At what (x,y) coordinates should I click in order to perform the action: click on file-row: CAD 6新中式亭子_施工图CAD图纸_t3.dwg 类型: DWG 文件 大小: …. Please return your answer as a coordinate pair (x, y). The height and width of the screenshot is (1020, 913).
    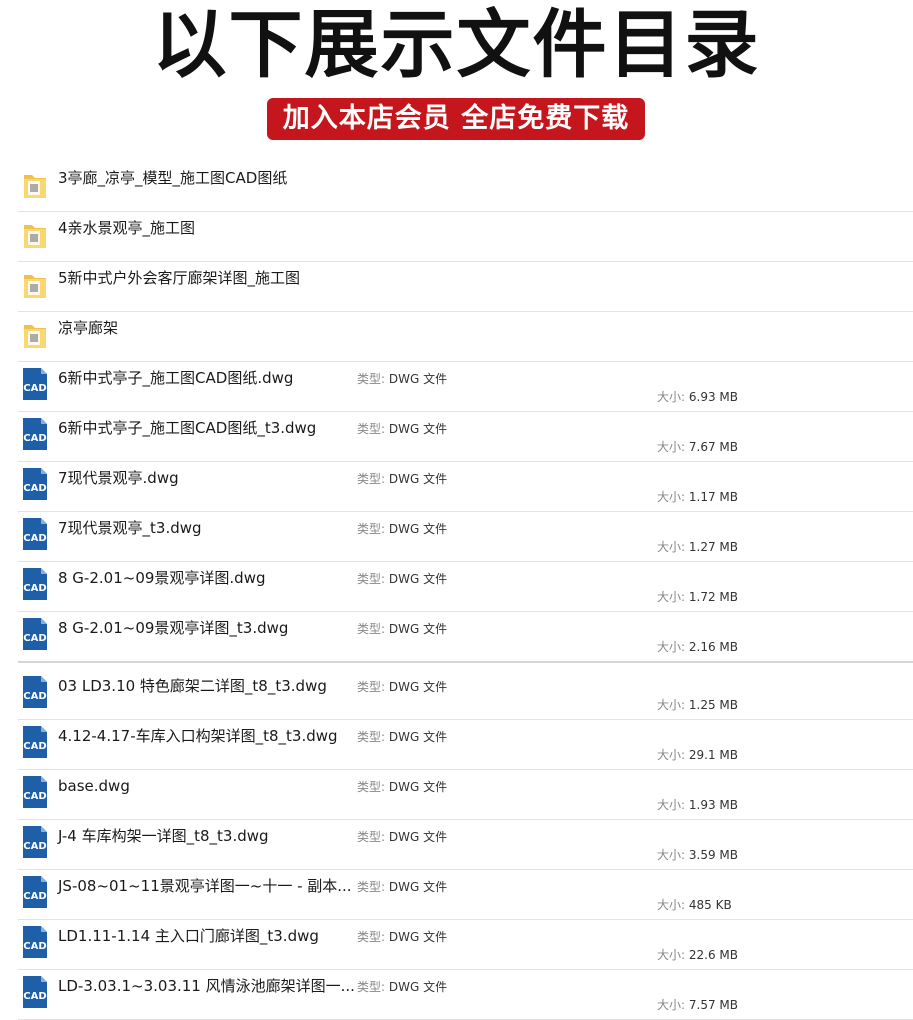
    Looking at the image, I should click on (465, 437).